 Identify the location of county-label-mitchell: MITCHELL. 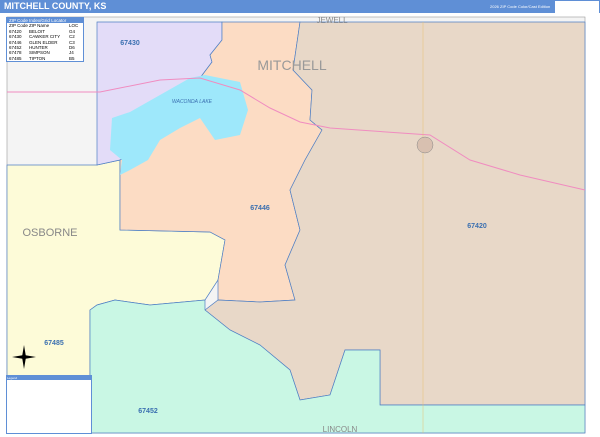
(291, 65).